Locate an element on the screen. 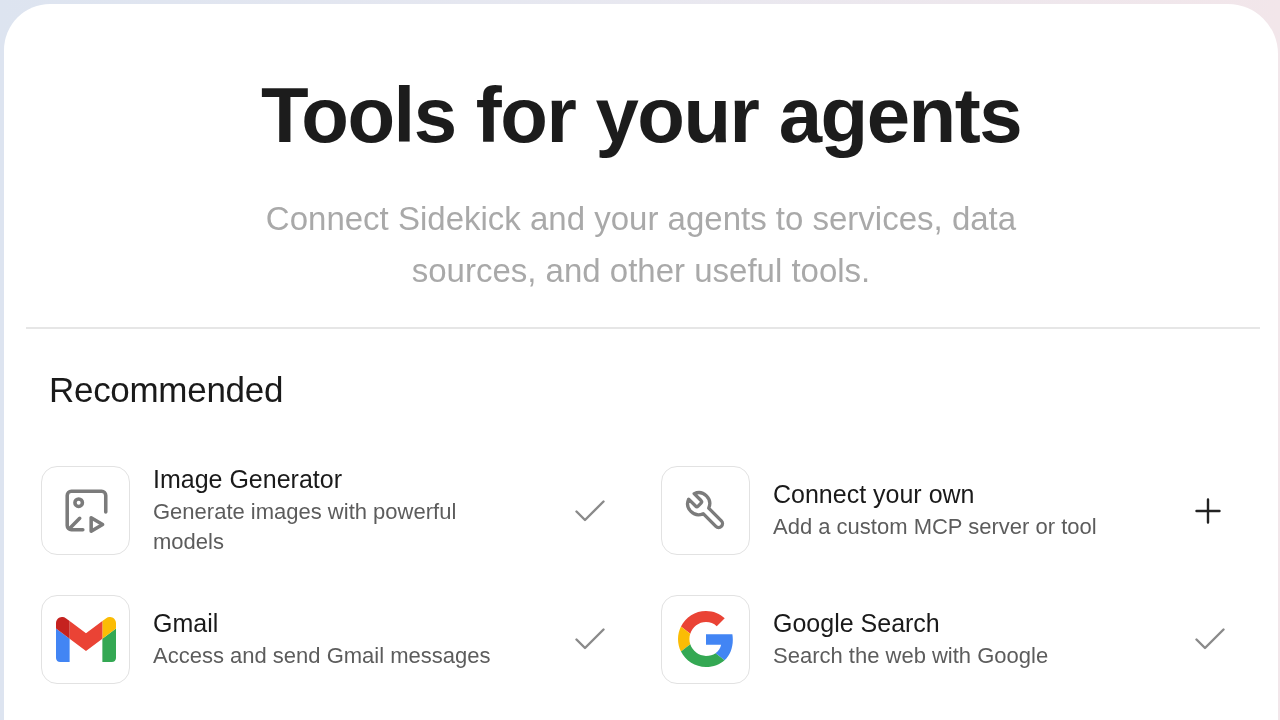 The image size is (1280, 720). section-heading: Recommended is located at coordinates (166, 389).